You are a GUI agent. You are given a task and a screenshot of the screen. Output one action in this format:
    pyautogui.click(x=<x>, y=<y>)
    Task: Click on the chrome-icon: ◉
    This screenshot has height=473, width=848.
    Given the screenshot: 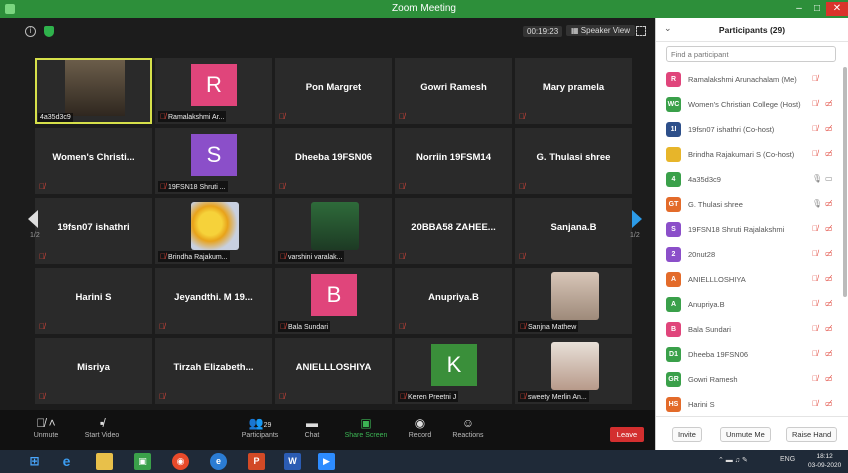 What is the action you would take?
    pyautogui.click(x=180, y=461)
    